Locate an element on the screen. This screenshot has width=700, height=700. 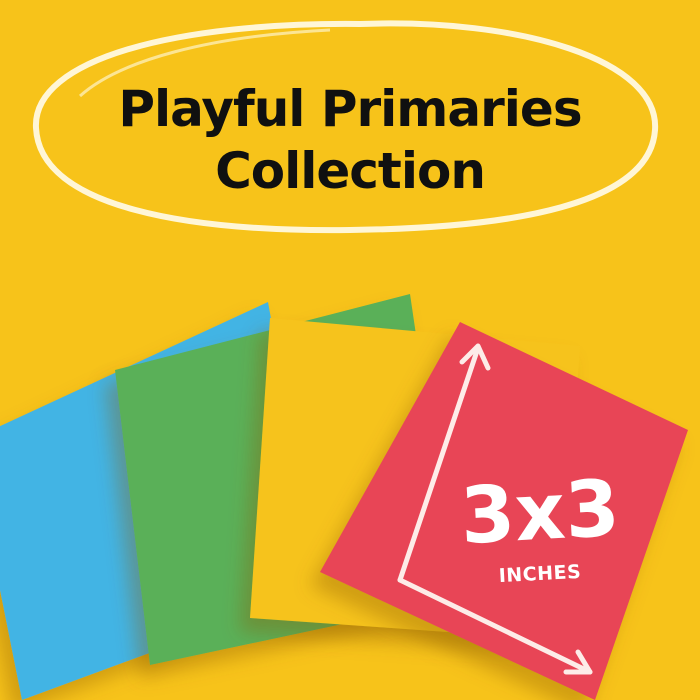
size-label: 3x3 is located at coordinates (540, 513).